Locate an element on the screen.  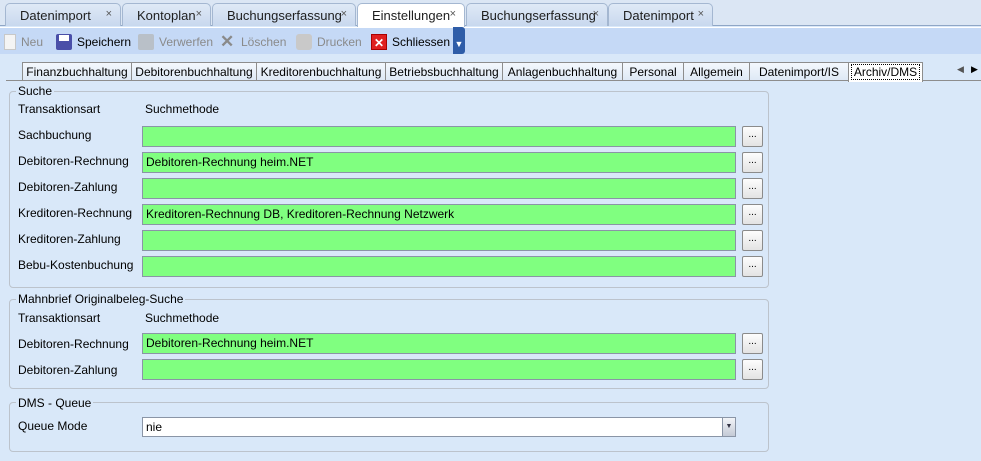
discard-icon is located at coordinates (146, 42).